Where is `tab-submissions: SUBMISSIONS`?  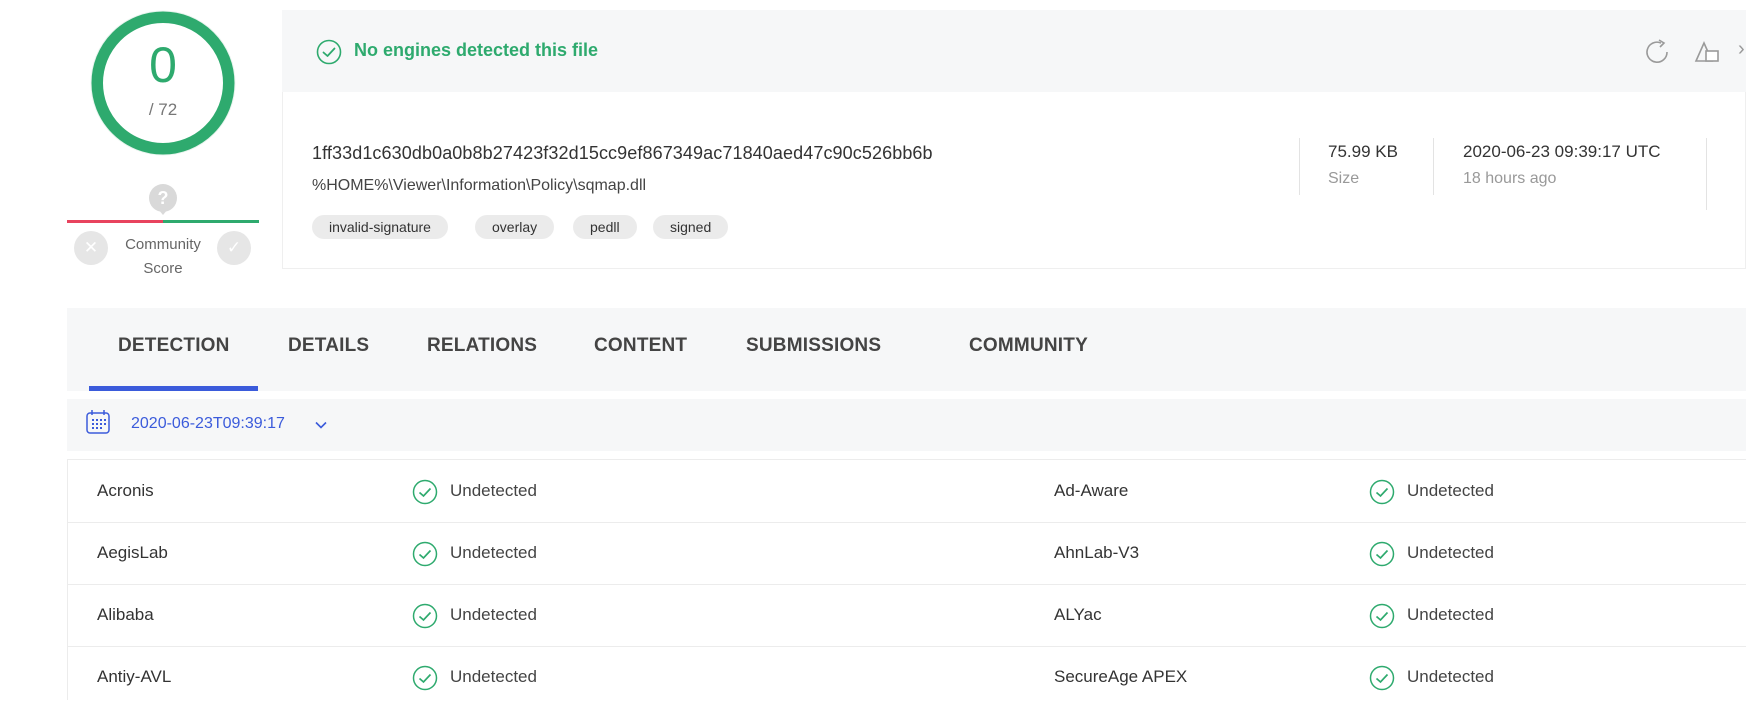 tab-submissions: SUBMISSIONS is located at coordinates (813, 346).